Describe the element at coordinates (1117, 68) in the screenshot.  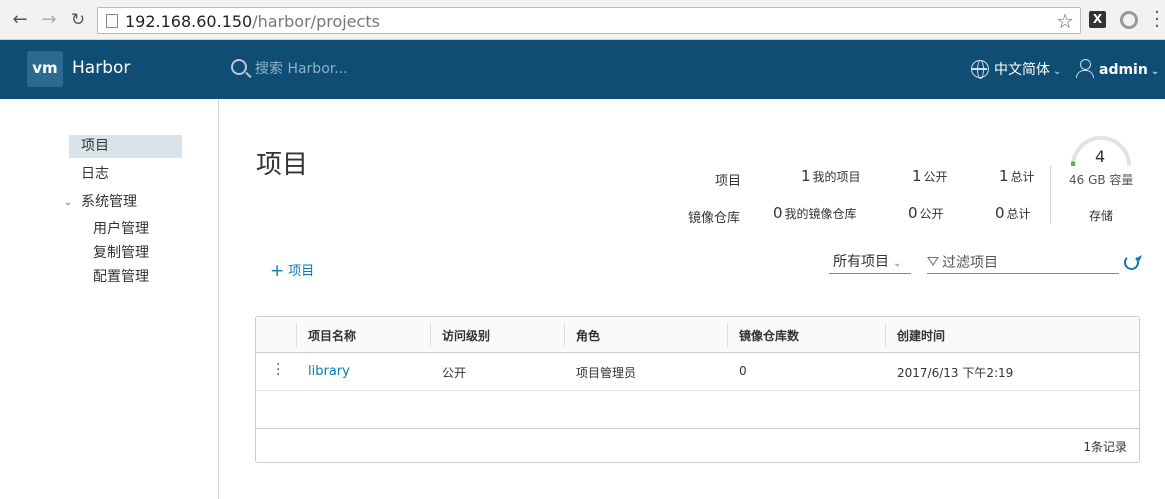
I see `user-menu: admin ⌄` at that location.